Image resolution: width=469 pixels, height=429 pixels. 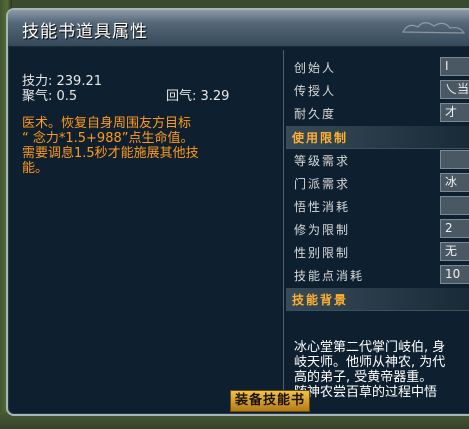 What do you see at coordinates (454, 112) in the screenshot?
I see `property-value: 才` at bounding box center [454, 112].